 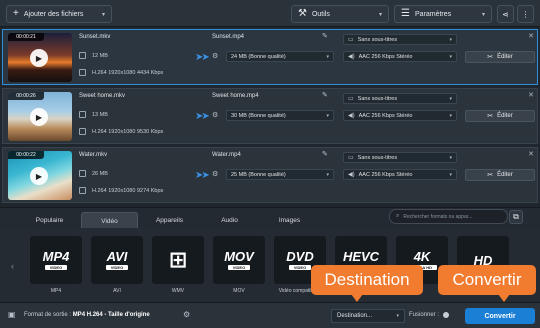 I want to click on share-icon: ⋖, so click(x=505, y=14).